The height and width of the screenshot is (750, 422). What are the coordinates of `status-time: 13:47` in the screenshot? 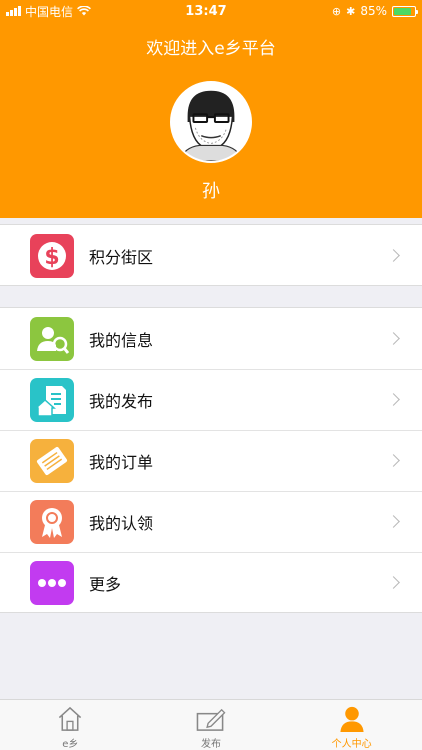 It's located at (206, 11).